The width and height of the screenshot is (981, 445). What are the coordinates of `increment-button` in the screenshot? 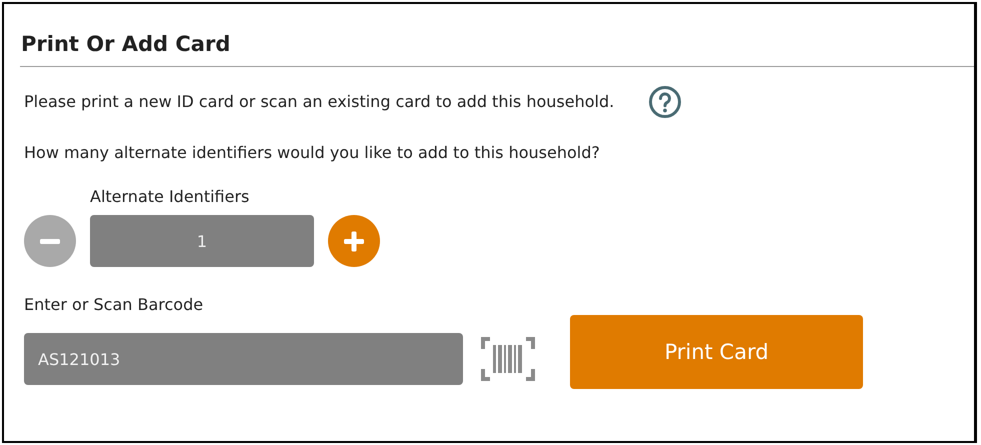 It's located at (354, 241).